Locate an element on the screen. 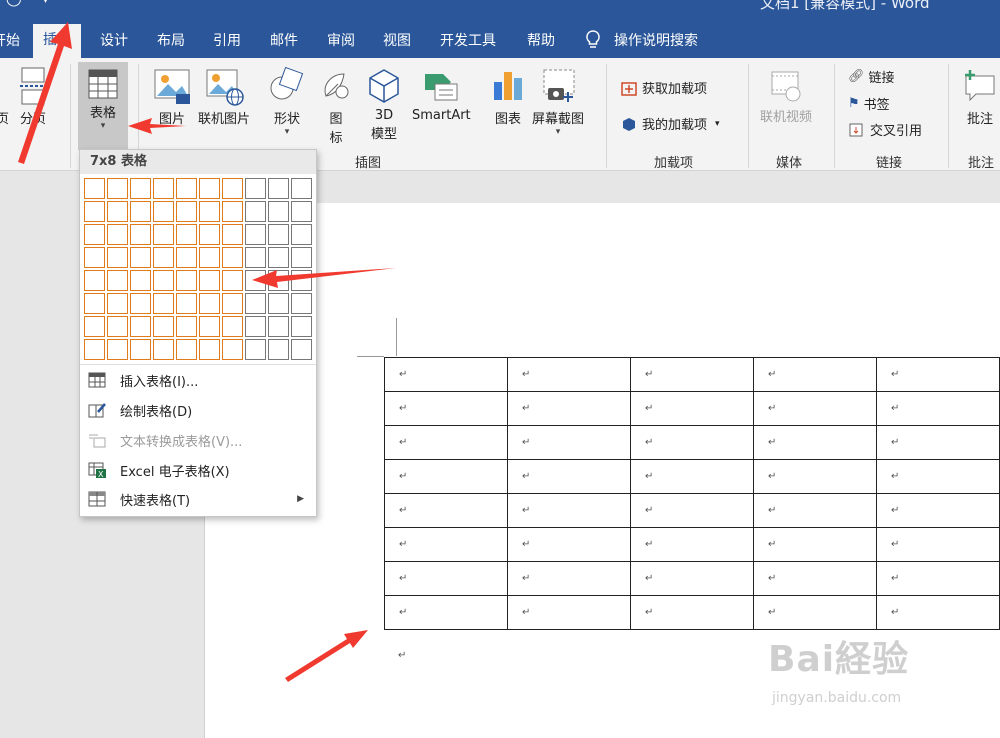  my-addins-button: 我的加载项 ▾ is located at coordinates (670, 123).